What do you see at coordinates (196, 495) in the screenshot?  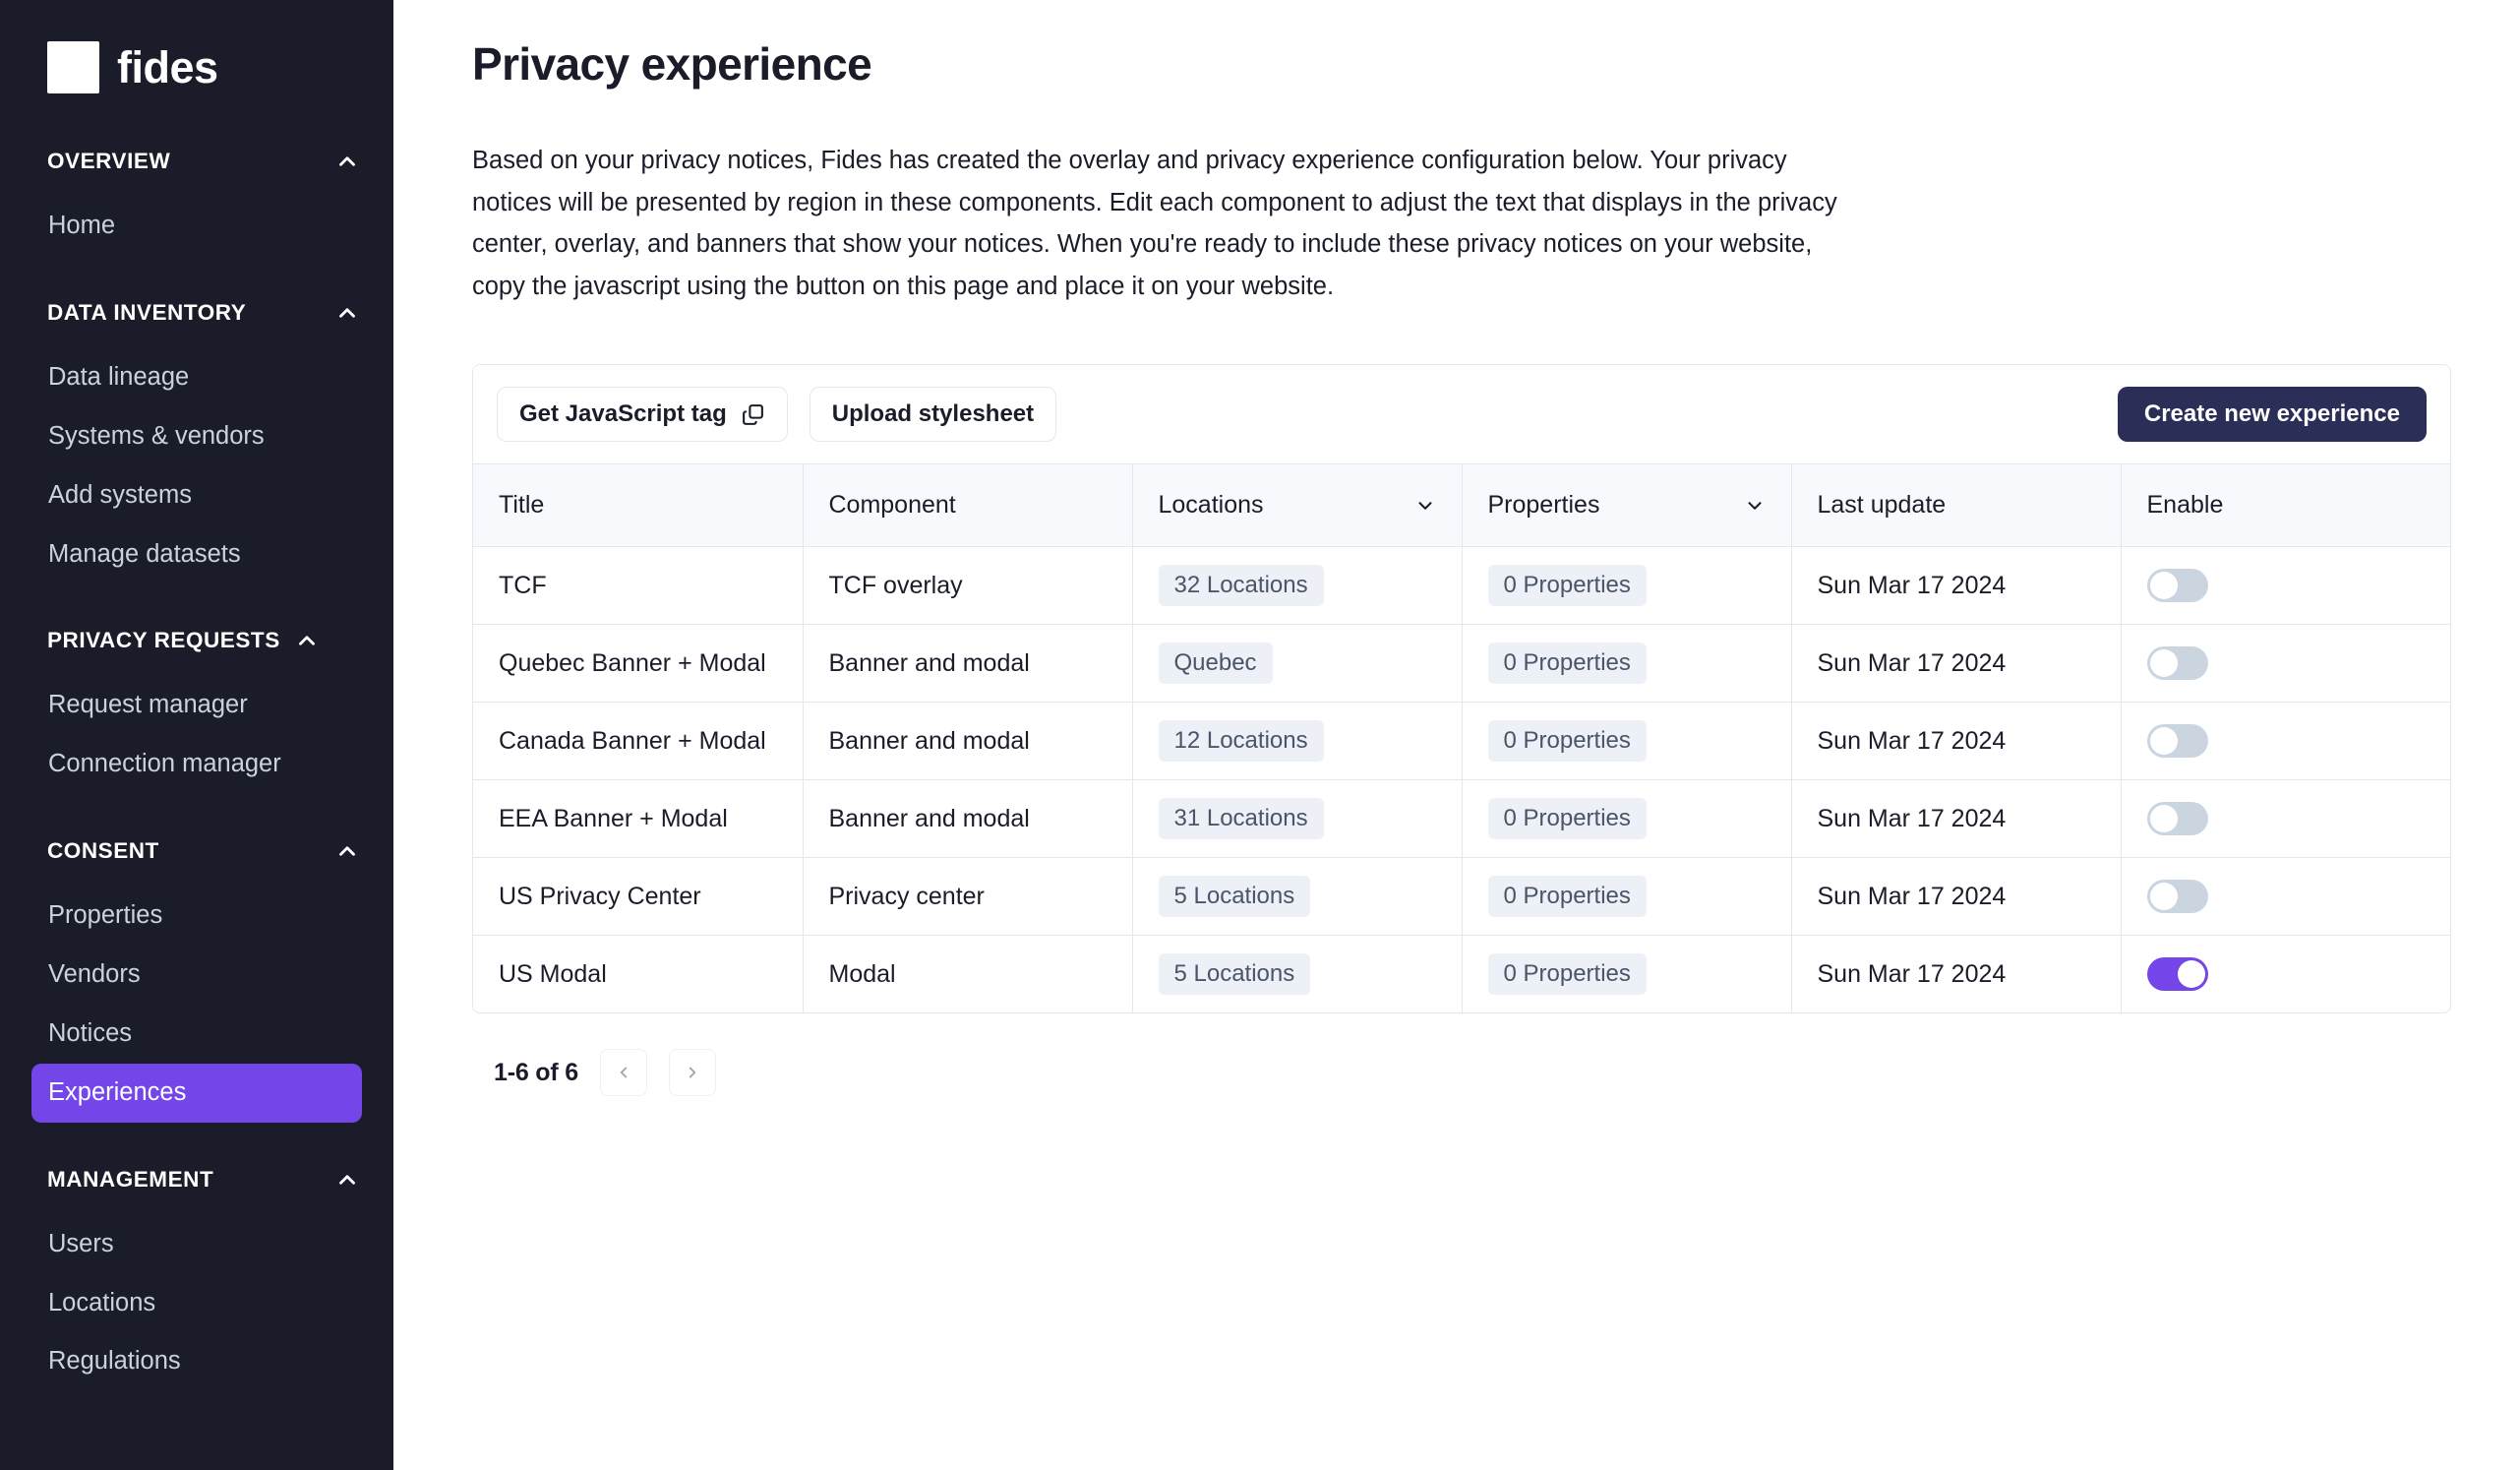 I see `sidebar-item-add-systems: Add systems` at bounding box center [196, 495].